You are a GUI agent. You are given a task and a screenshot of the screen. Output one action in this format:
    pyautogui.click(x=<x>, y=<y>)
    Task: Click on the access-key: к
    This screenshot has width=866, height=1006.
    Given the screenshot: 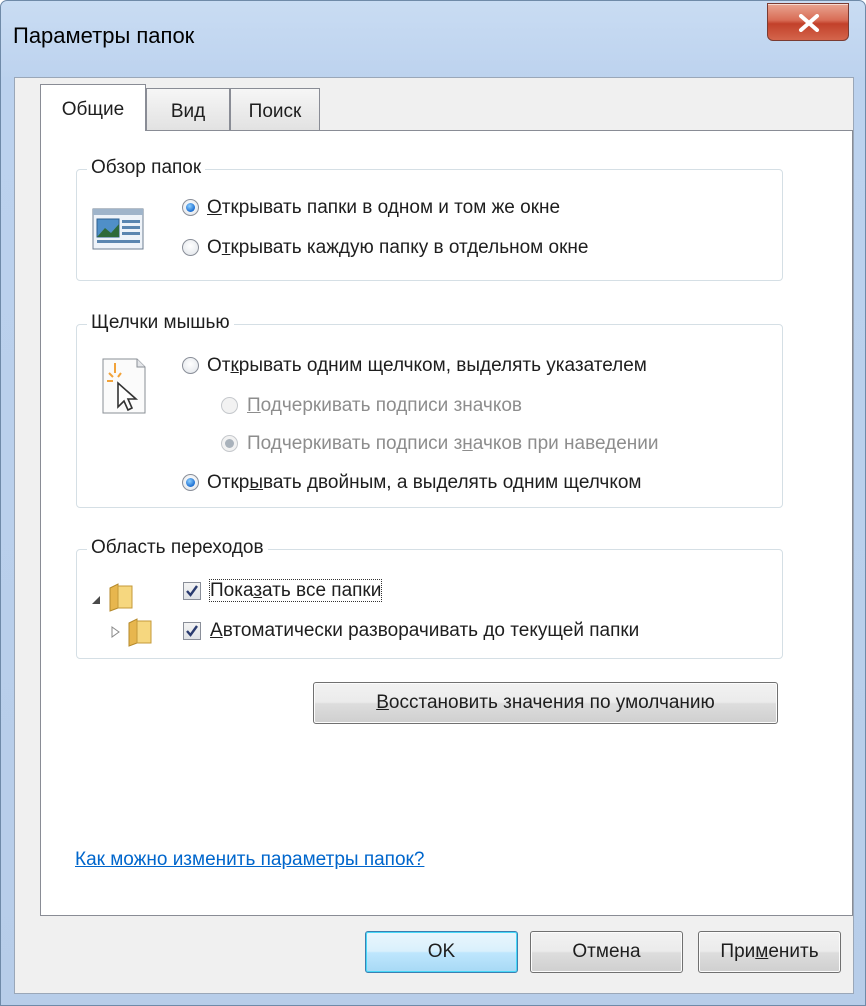 What is the action you would take?
    pyautogui.click(x=234, y=365)
    